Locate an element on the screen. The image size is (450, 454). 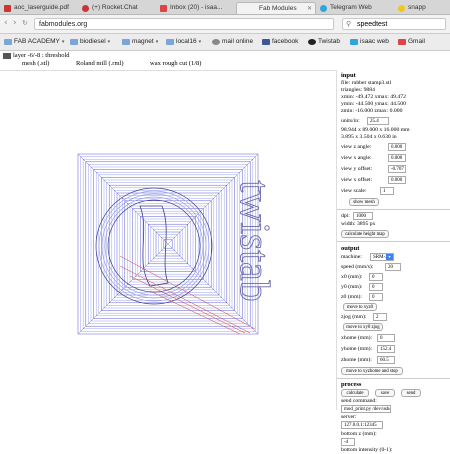
close-icon: ✕ is located at coordinates (309, 8).